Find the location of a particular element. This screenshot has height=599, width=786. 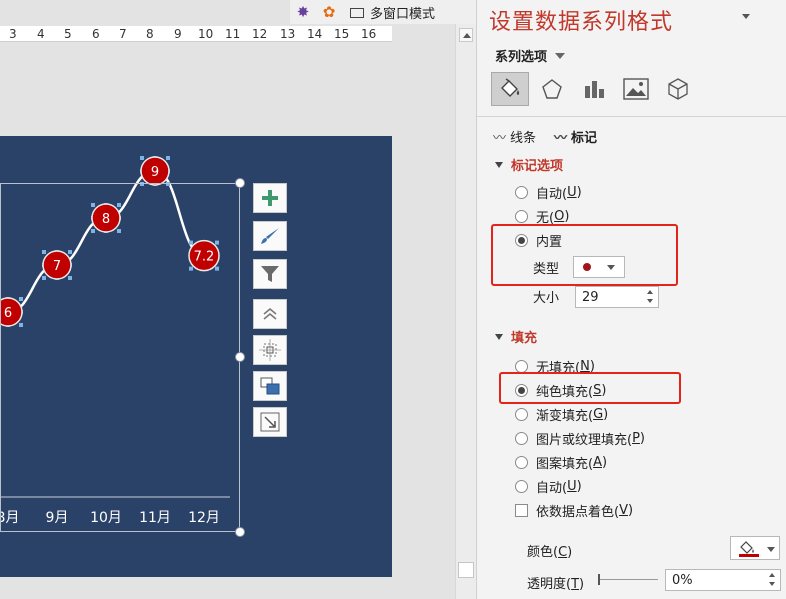

data-label: 9 is located at coordinates (155, 172).